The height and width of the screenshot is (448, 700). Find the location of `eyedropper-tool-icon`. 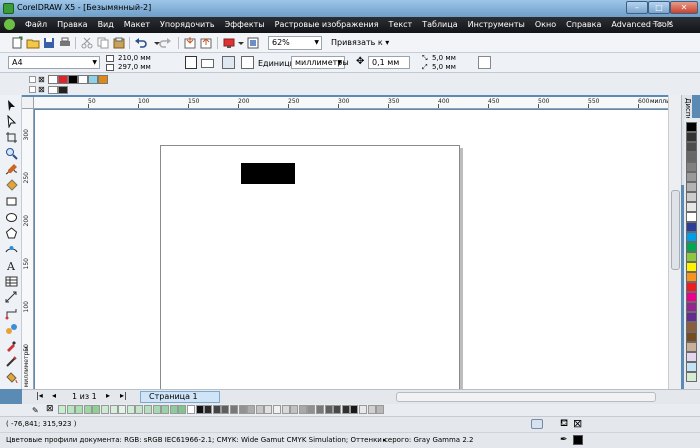

eyedropper-tool-icon is located at coordinates (11, 345).